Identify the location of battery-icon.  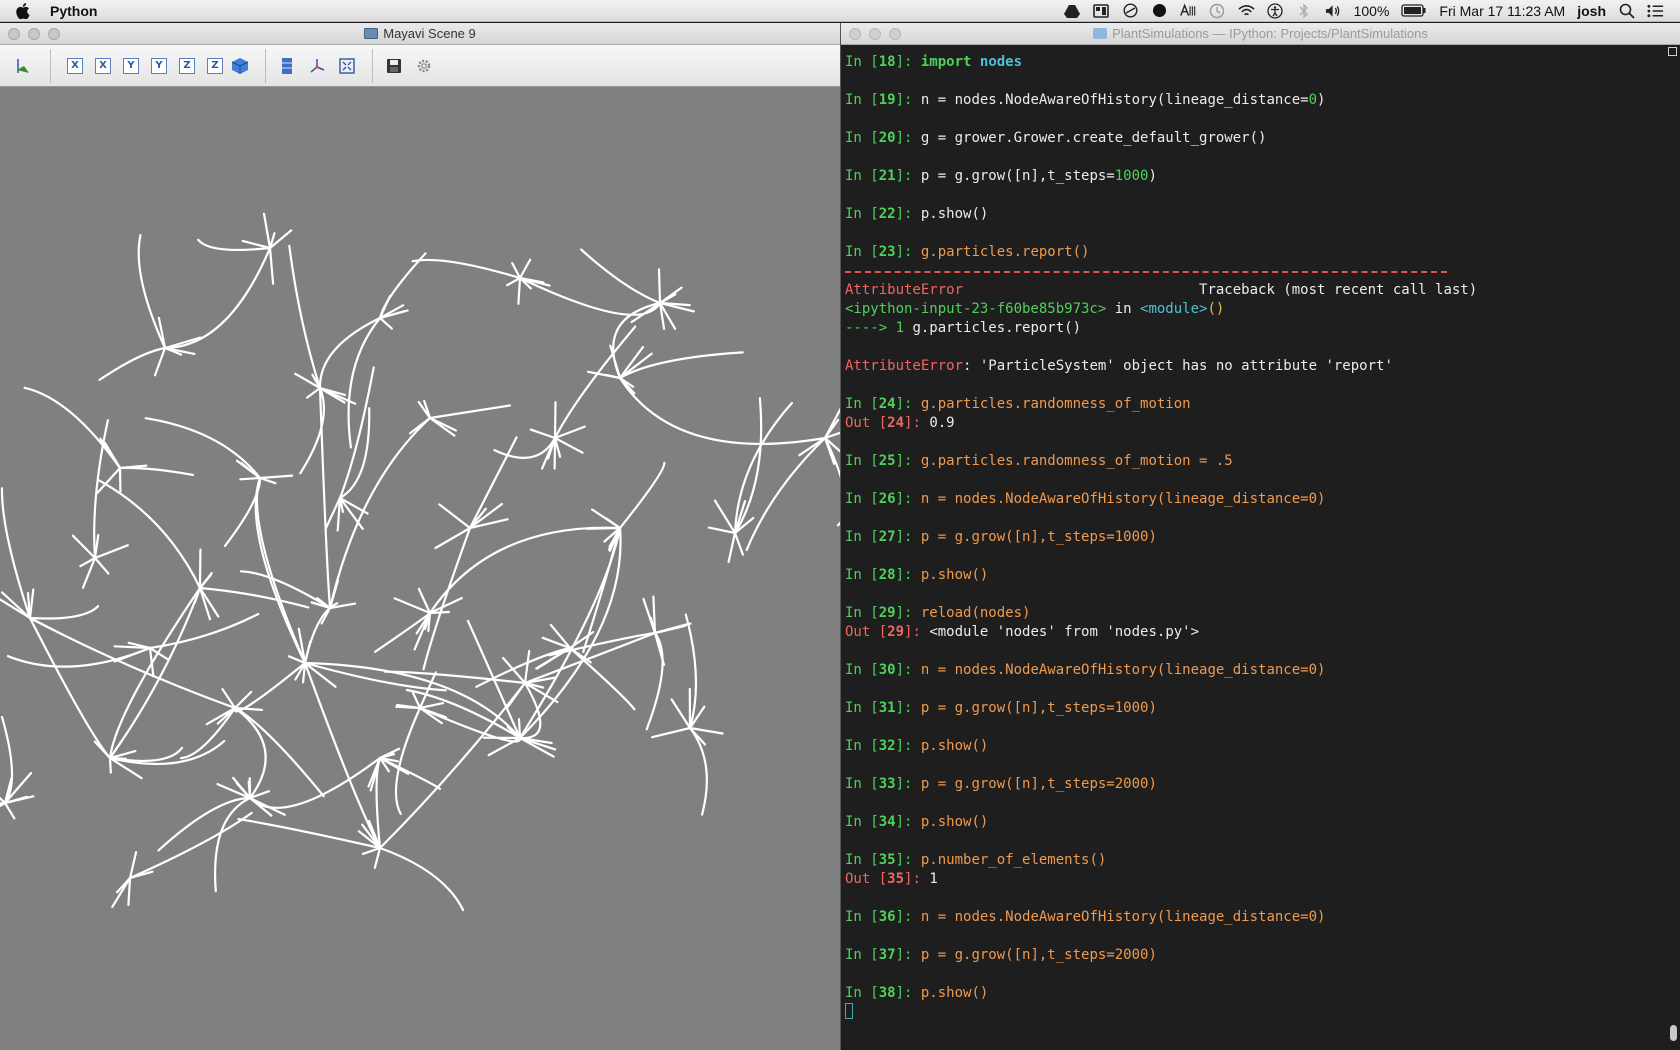
(1414, 11).